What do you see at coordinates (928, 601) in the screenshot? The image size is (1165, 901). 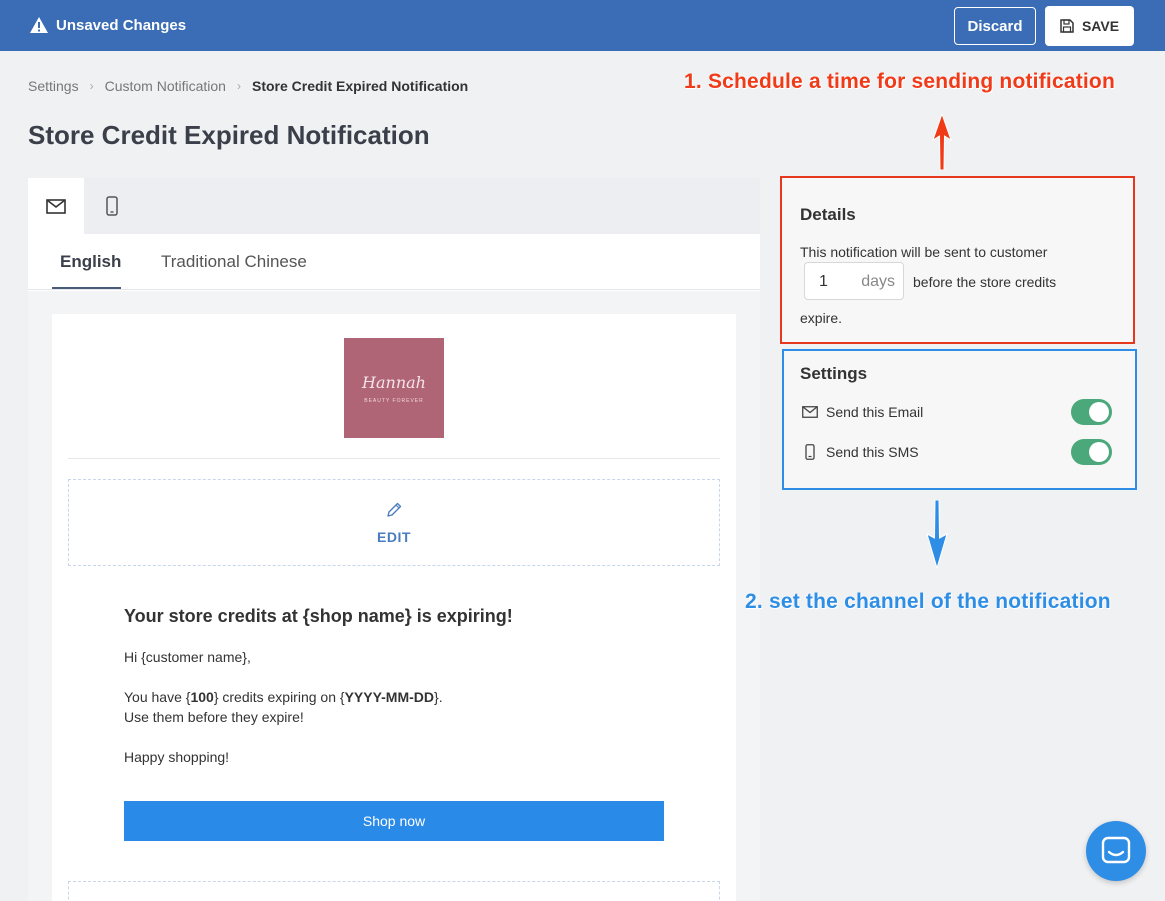 I see `annotation-step2: 2. set the channel of the notification` at bounding box center [928, 601].